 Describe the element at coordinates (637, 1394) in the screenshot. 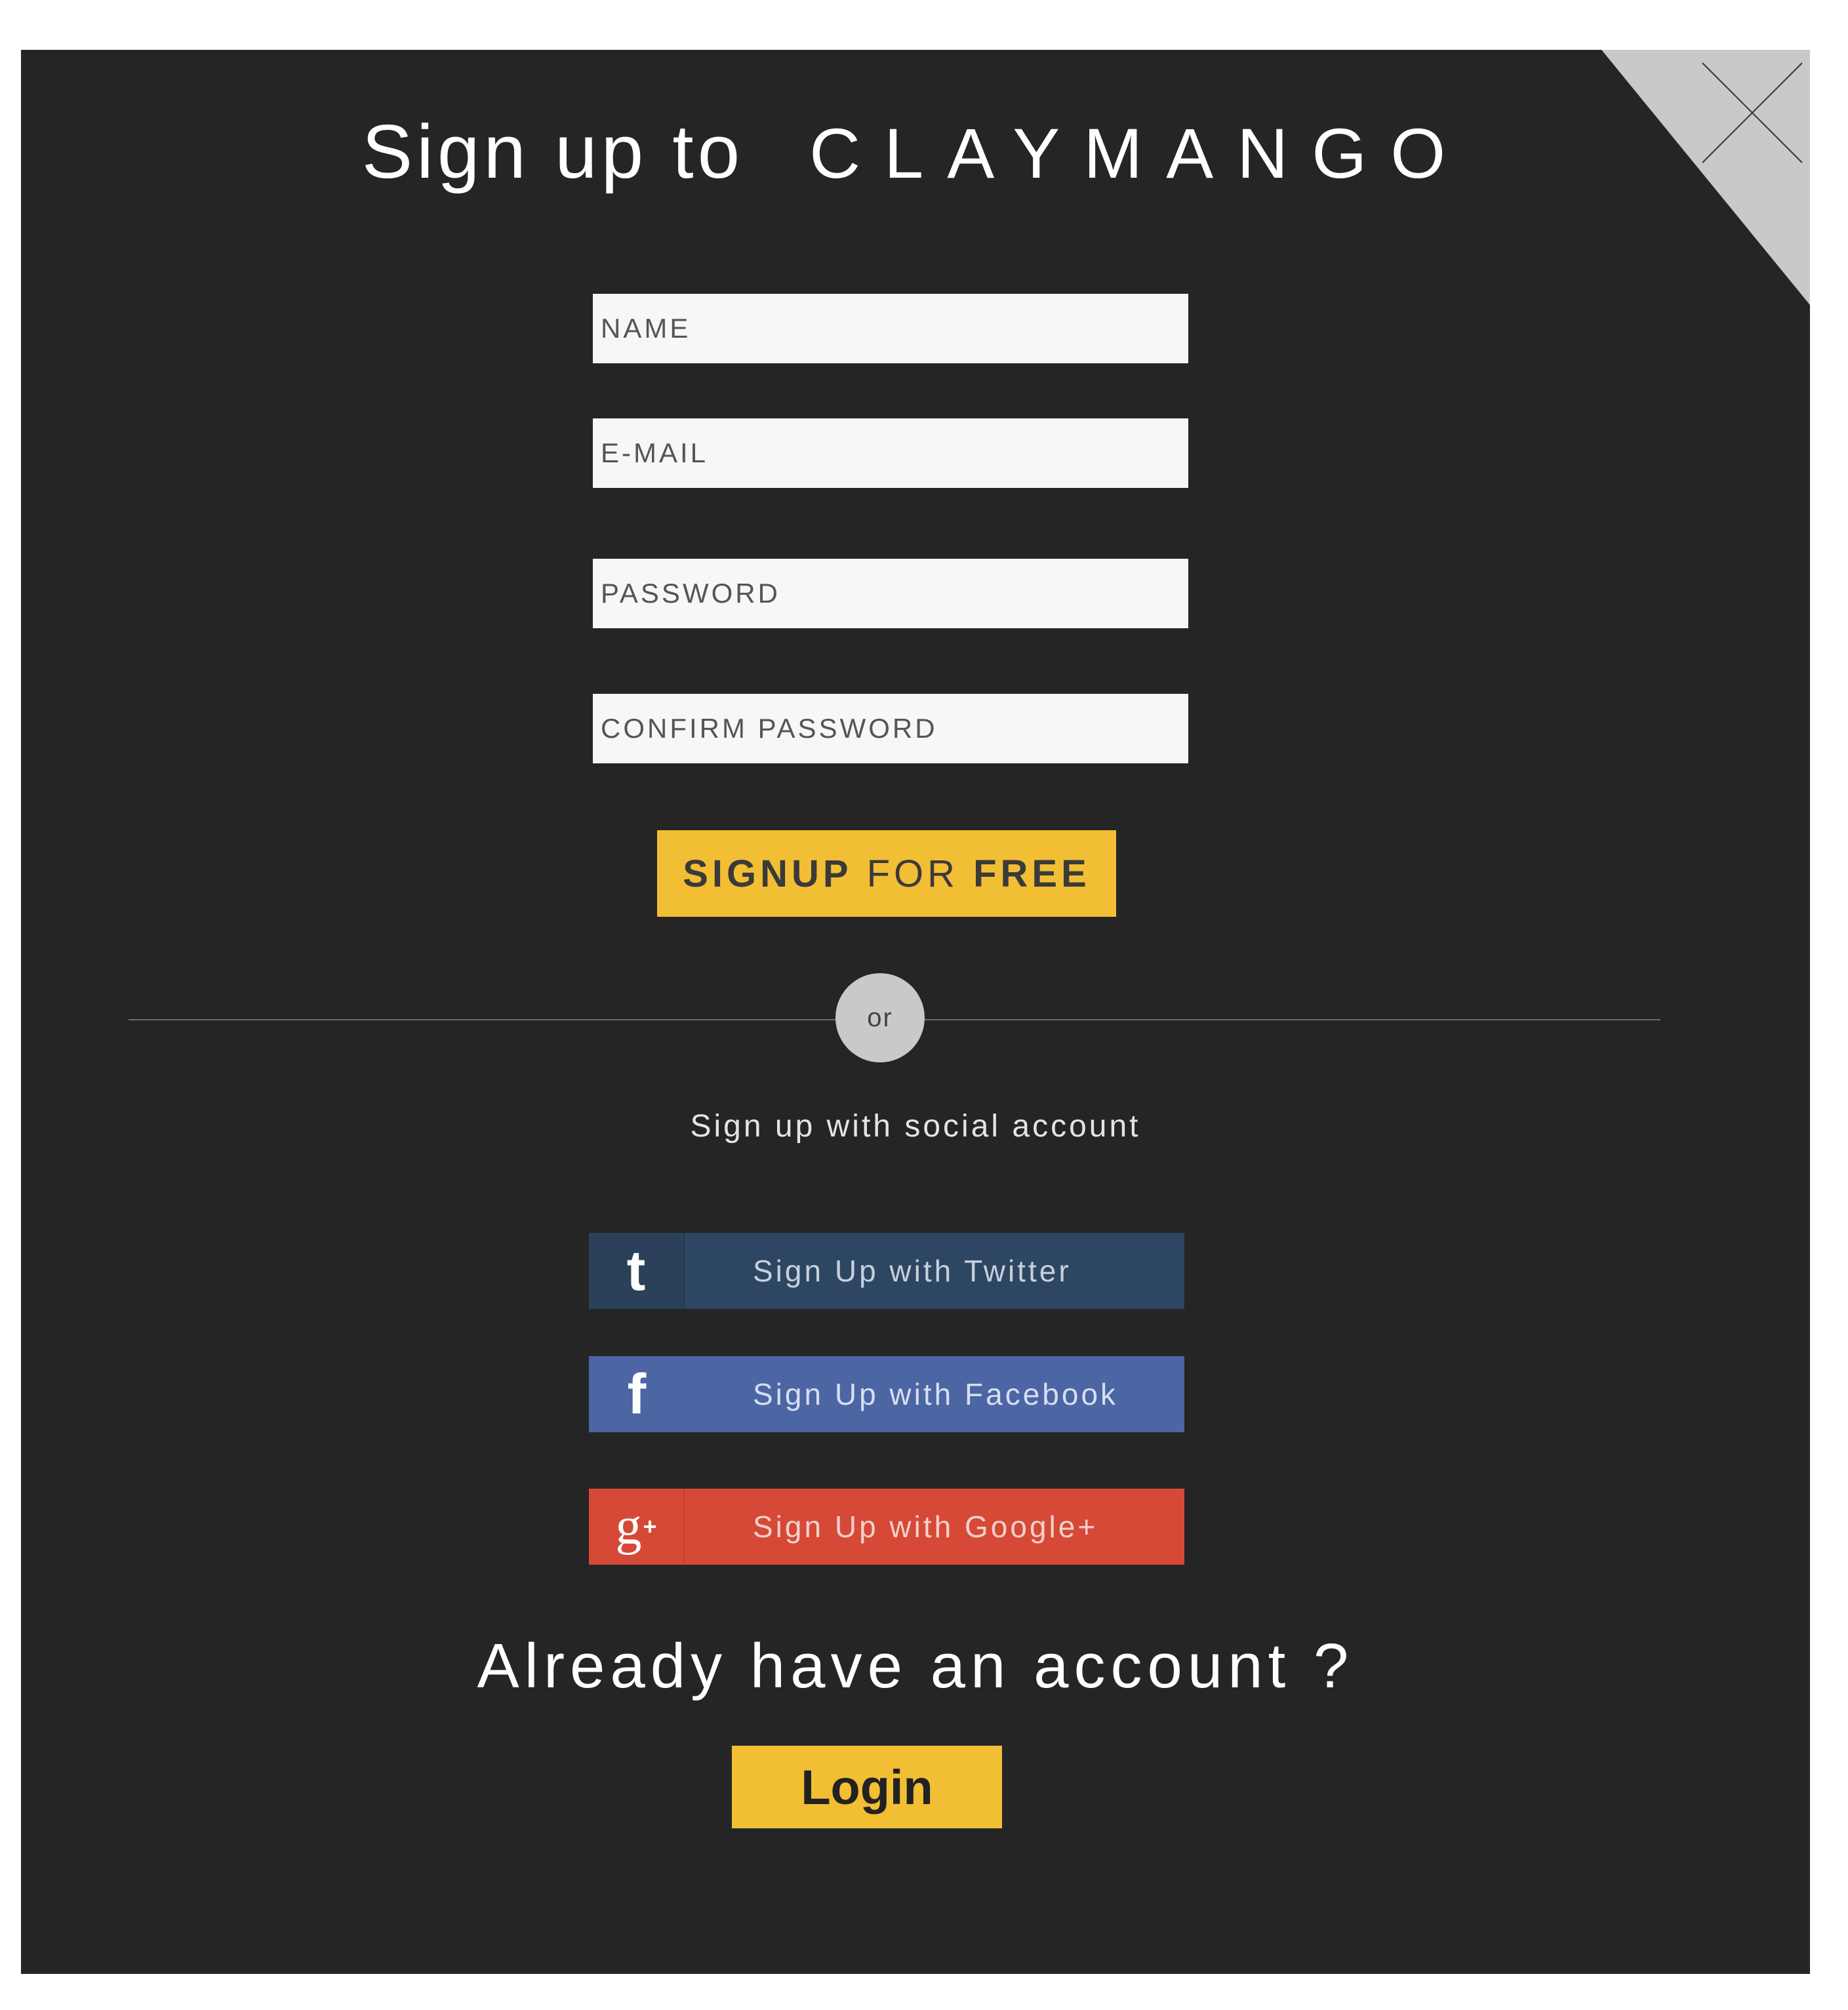

I see `facebook-icon: f` at that location.